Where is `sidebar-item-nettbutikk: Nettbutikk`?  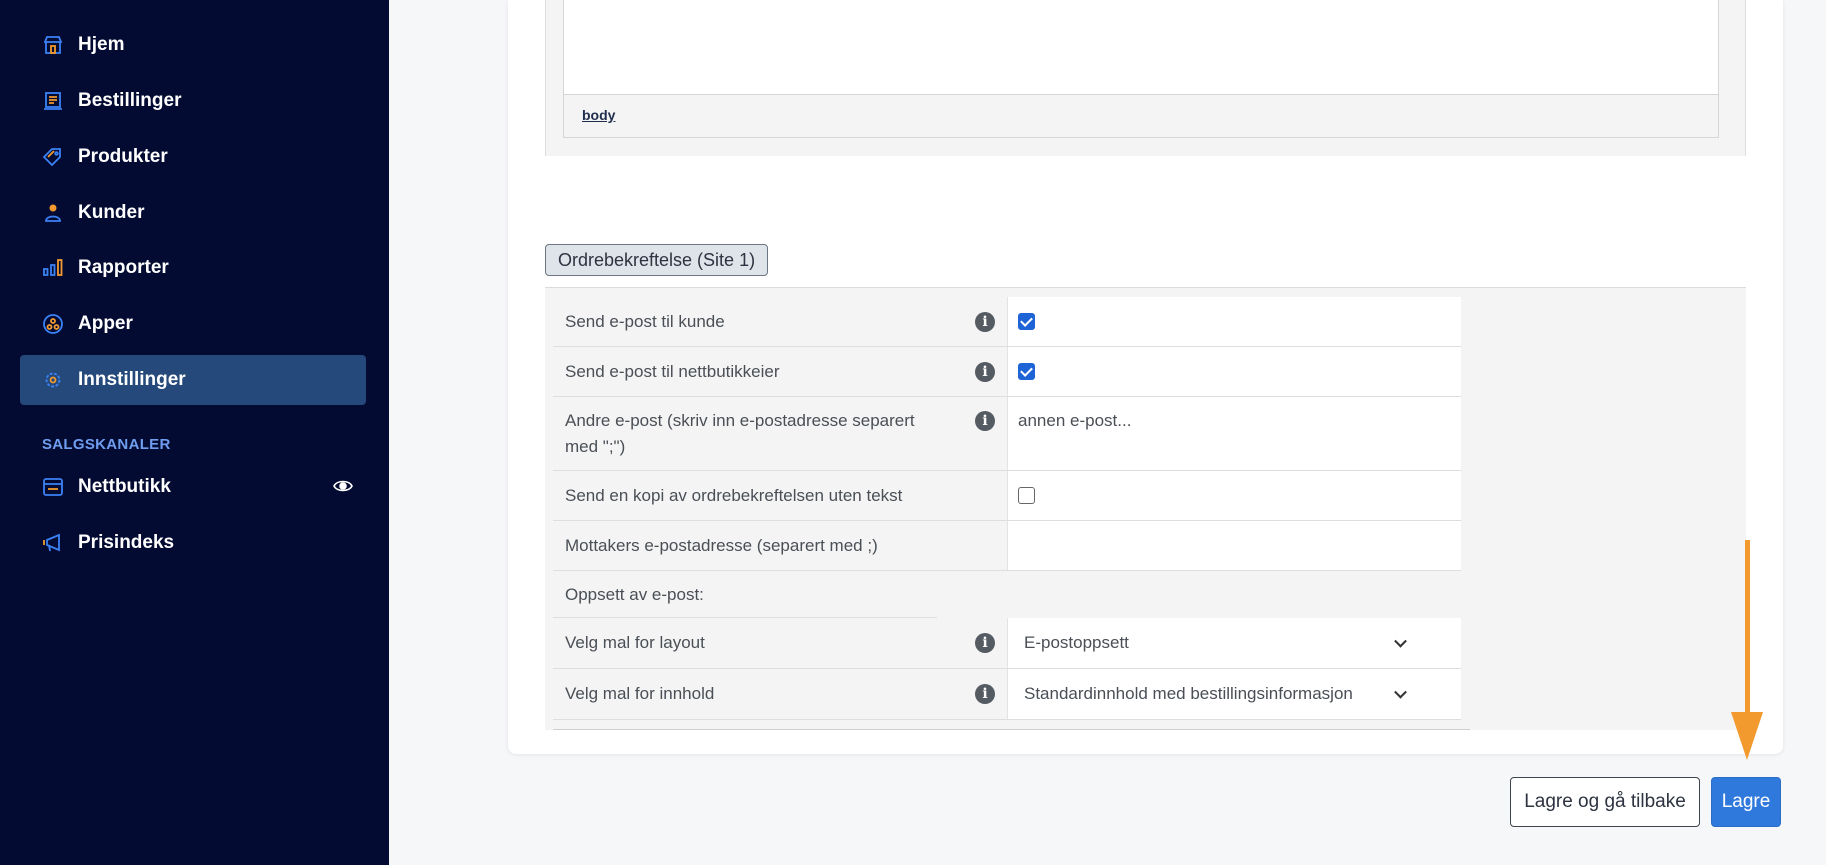
sidebar-item-nettbutikk: Nettbutikk is located at coordinates (193, 487).